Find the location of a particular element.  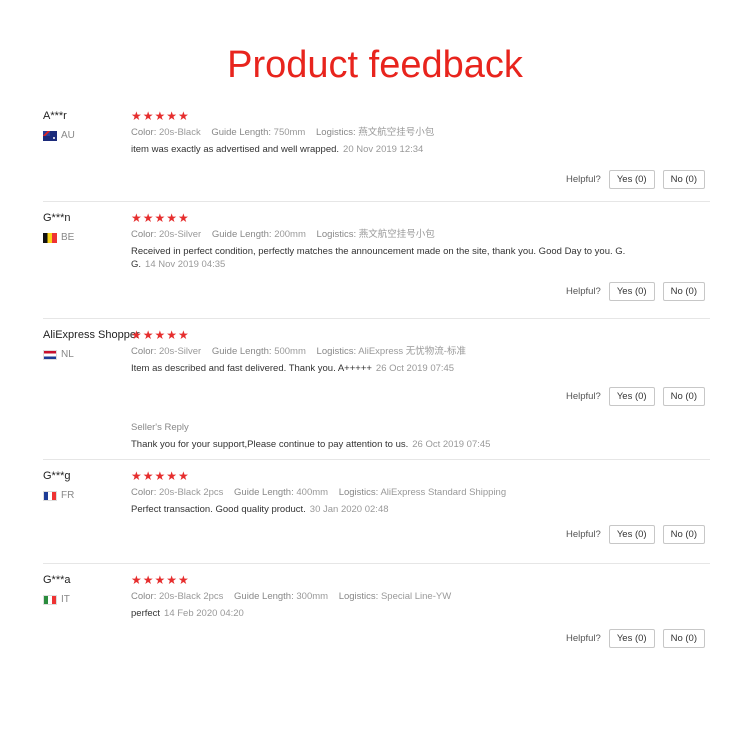

review-date: 20 Nov 2019 12:34 is located at coordinates (383, 149).